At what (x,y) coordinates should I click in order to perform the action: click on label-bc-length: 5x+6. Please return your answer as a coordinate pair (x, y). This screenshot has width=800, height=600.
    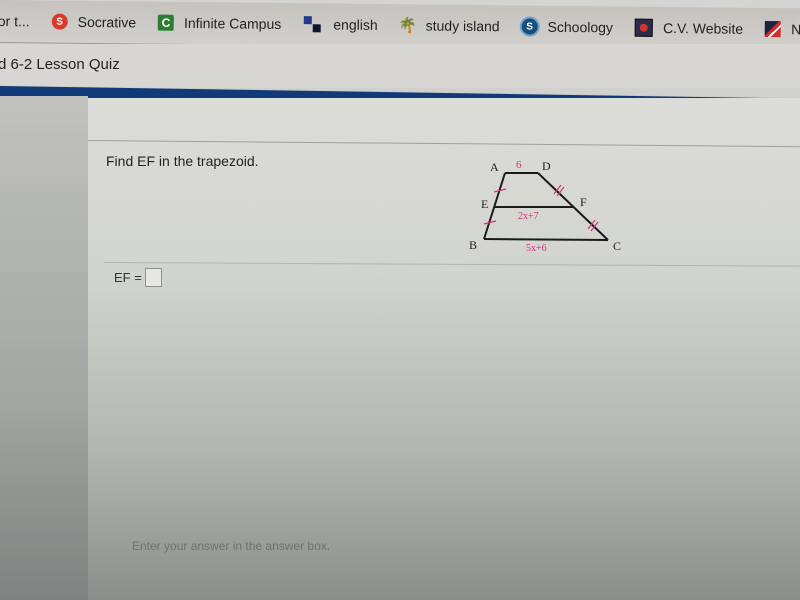
    Looking at the image, I should click on (536, 248).